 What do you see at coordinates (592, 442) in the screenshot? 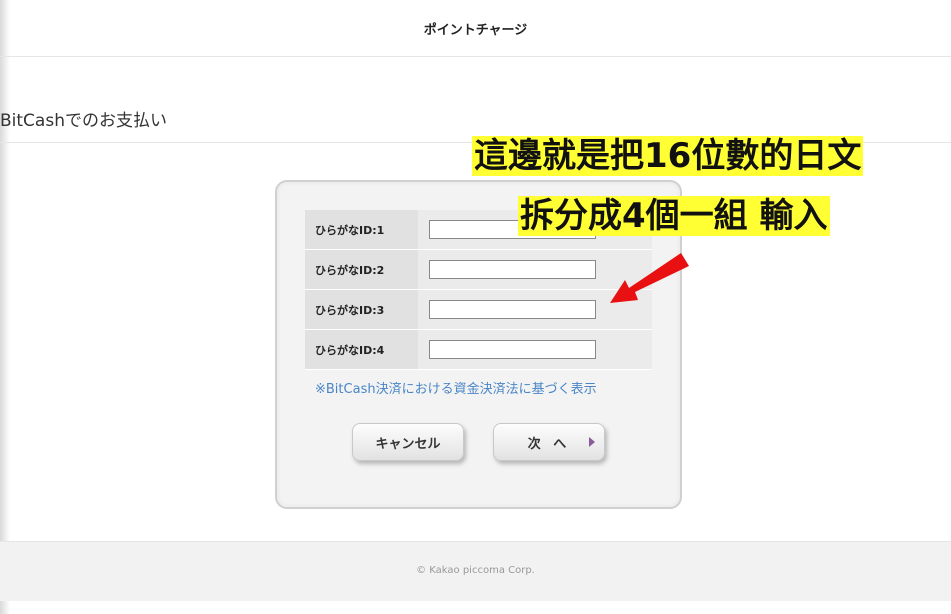
I see `next-arrow-icon` at bounding box center [592, 442].